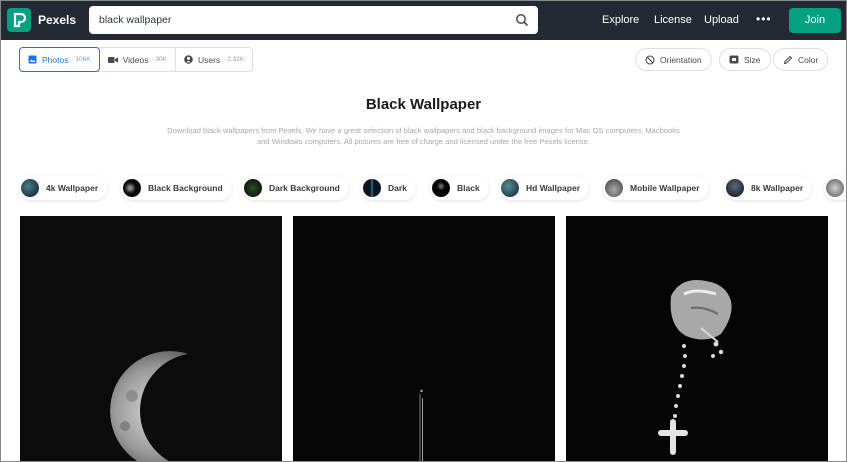 The image size is (847, 462). Describe the element at coordinates (777, 188) in the screenshot. I see `chip-label: 8k Wallpaper` at that location.